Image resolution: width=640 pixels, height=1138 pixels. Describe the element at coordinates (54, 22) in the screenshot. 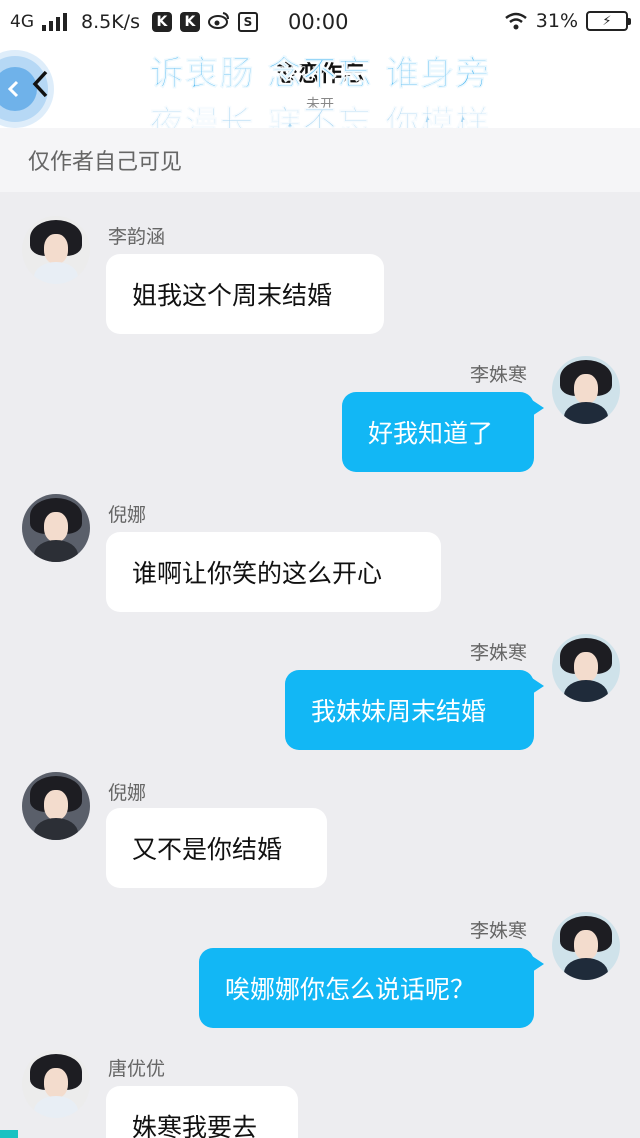

I see `signal-icon` at that location.